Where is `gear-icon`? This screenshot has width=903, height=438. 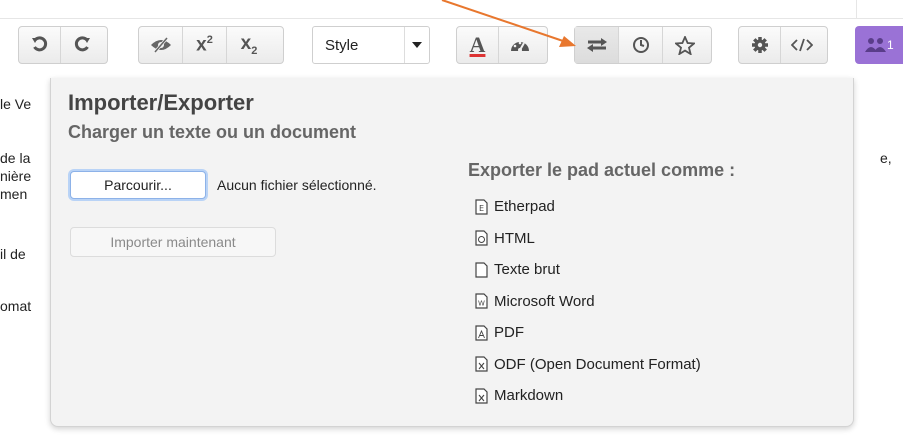
gear-icon is located at coordinates (759, 45).